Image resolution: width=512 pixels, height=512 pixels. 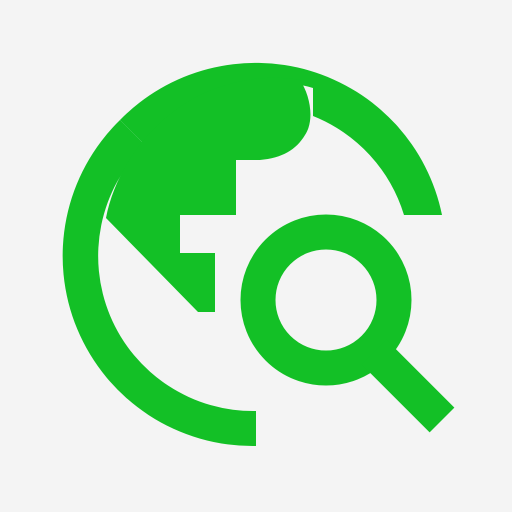 What do you see at coordinates (326, 300) in the screenshot?
I see `magnifier-lens` at bounding box center [326, 300].